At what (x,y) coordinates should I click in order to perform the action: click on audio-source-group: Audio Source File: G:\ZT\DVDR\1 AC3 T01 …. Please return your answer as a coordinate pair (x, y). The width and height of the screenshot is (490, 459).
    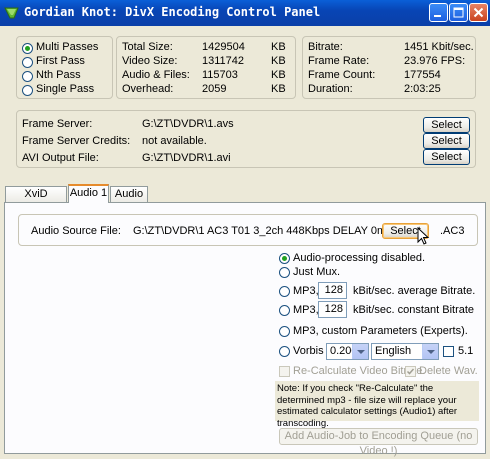
    Looking at the image, I should click on (248, 230).